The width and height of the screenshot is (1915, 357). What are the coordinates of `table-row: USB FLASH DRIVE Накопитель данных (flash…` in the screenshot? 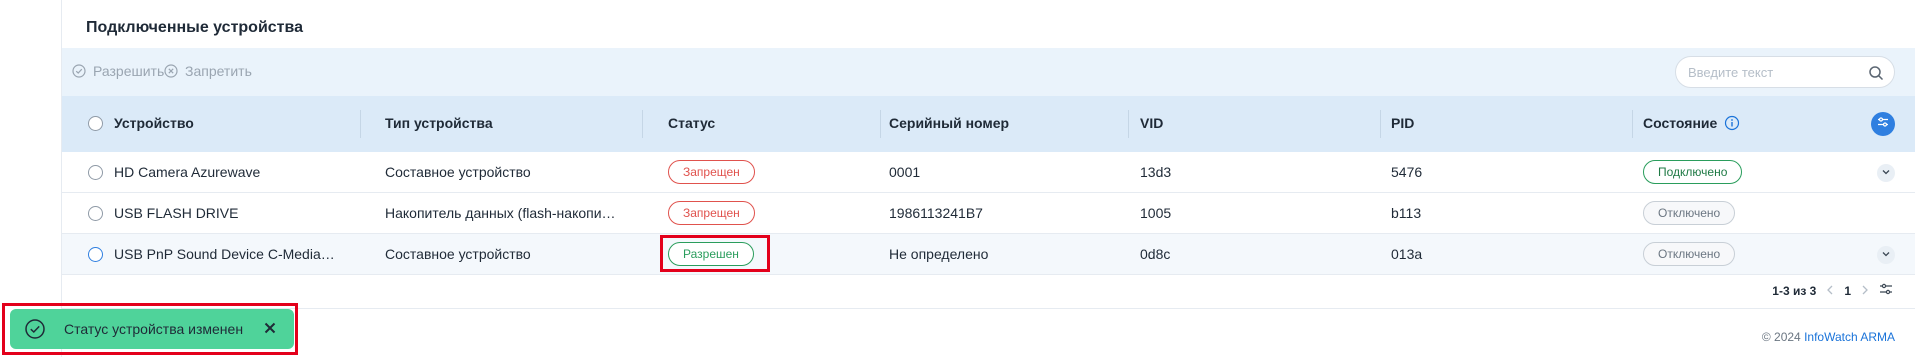 It's located at (988, 213).